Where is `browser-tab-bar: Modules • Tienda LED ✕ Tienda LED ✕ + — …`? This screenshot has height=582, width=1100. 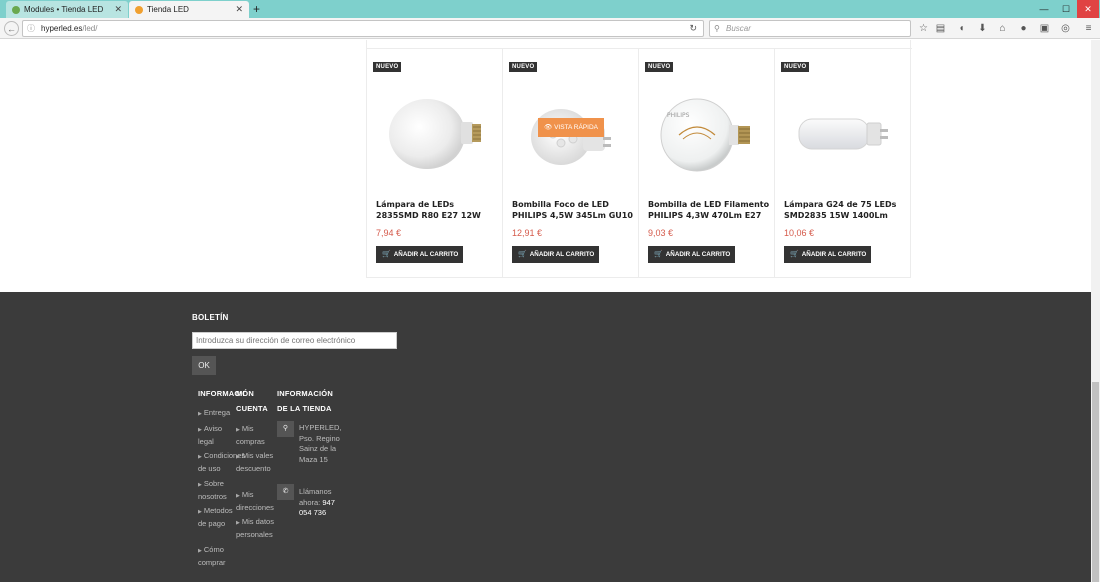 browser-tab-bar: Modules • Tienda LED ✕ Tienda LED ✕ + — … is located at coordinates (550, 9).